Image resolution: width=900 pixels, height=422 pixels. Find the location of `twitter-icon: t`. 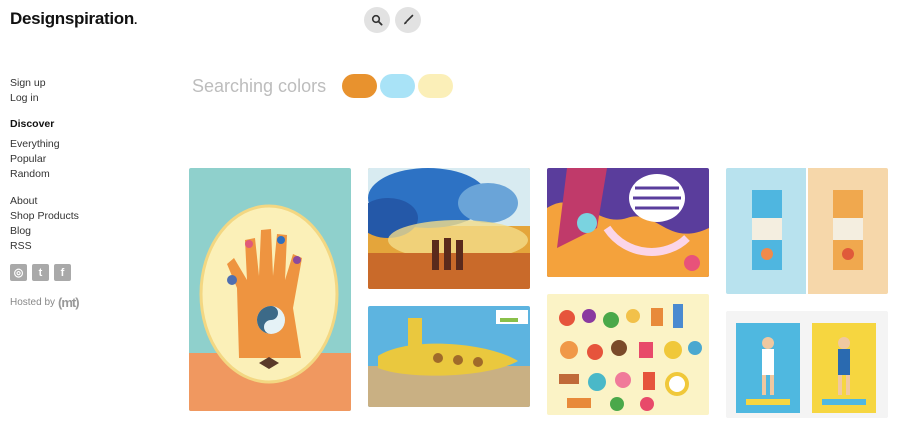

twitter-icon: t is located at coordinates (40, 272).